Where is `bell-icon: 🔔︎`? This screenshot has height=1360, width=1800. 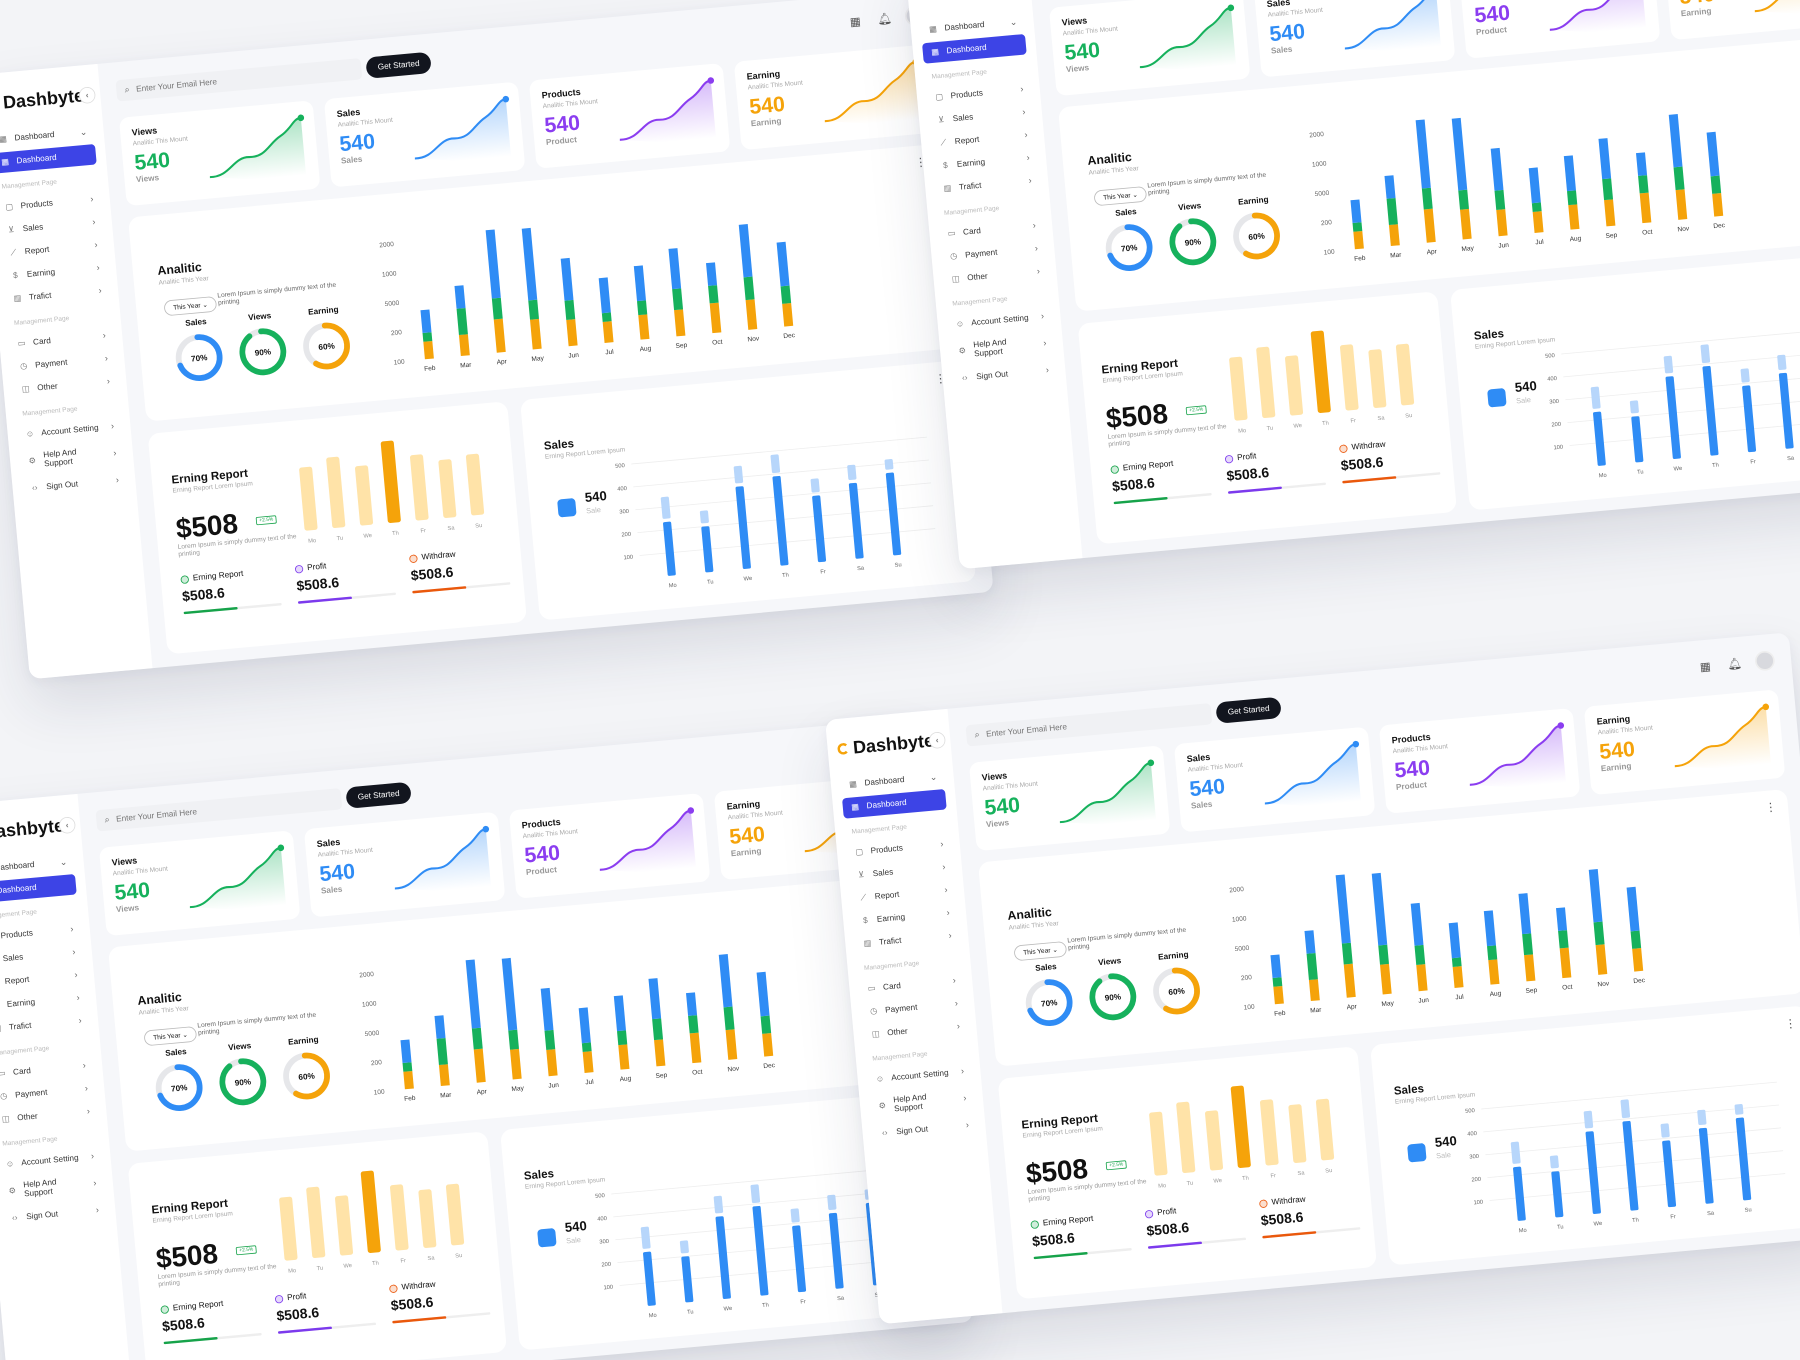 bell-icon: 🔔︎ is located at coordinates (1735, 664).